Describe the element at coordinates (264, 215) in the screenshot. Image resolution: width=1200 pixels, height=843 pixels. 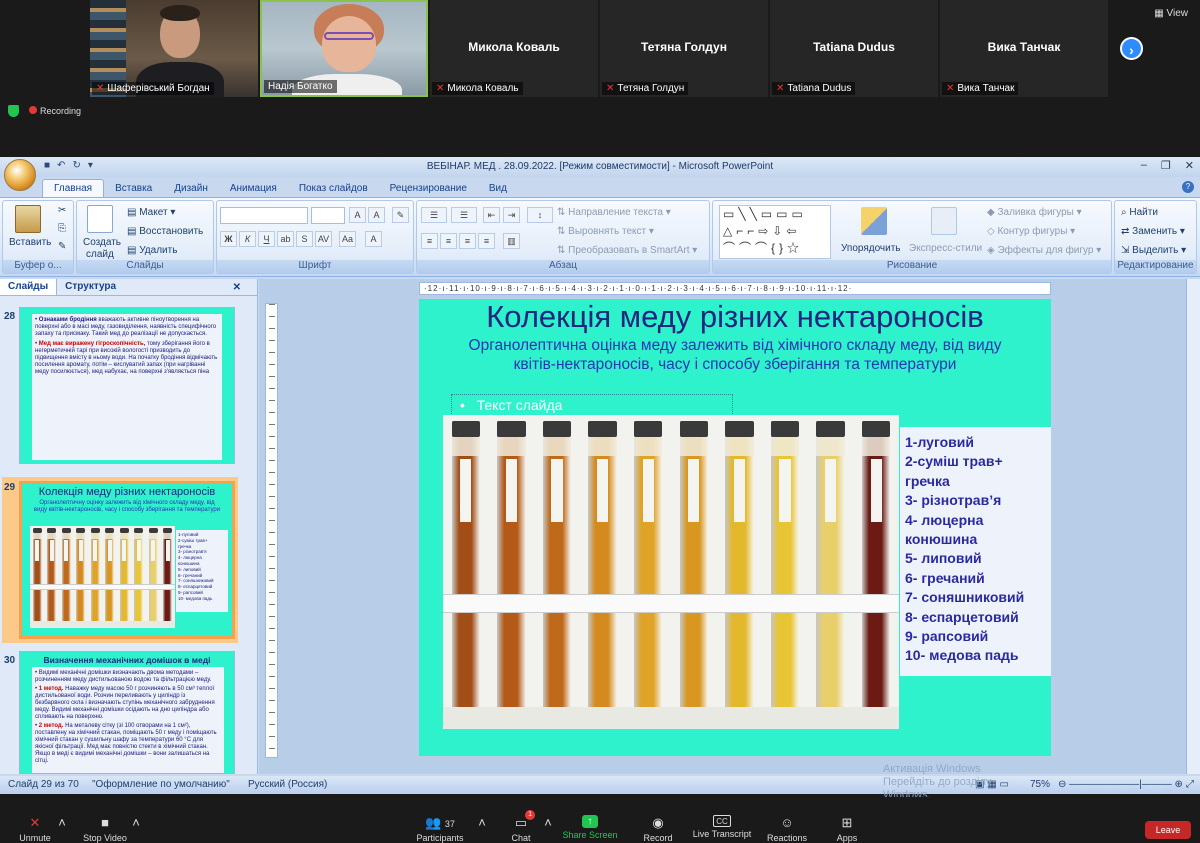
I see `font-name-combo` at that location.